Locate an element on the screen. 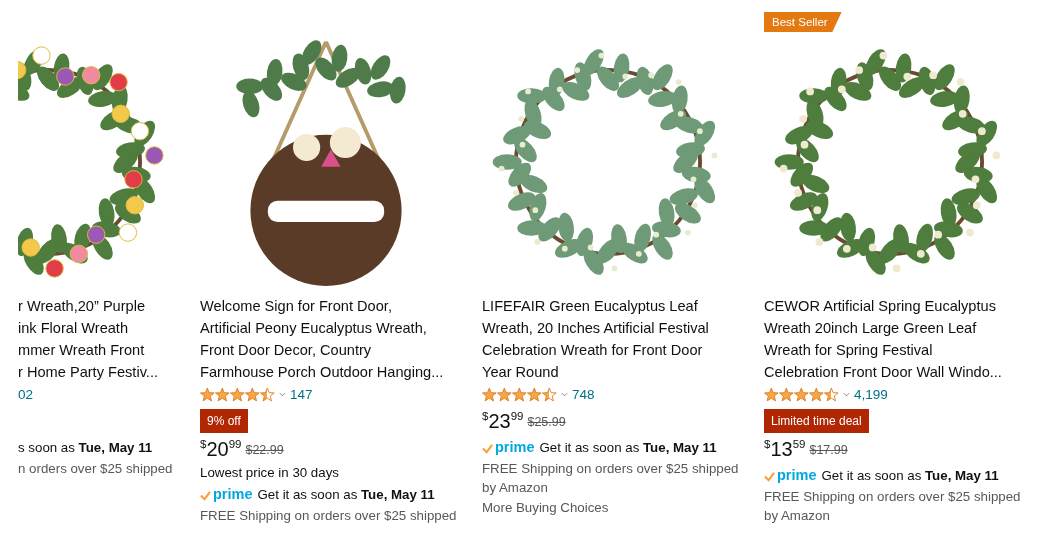 This screenshot has width=1042, height=539. price-note: Lowest price in 30 days is located at coordinates (269, 473).